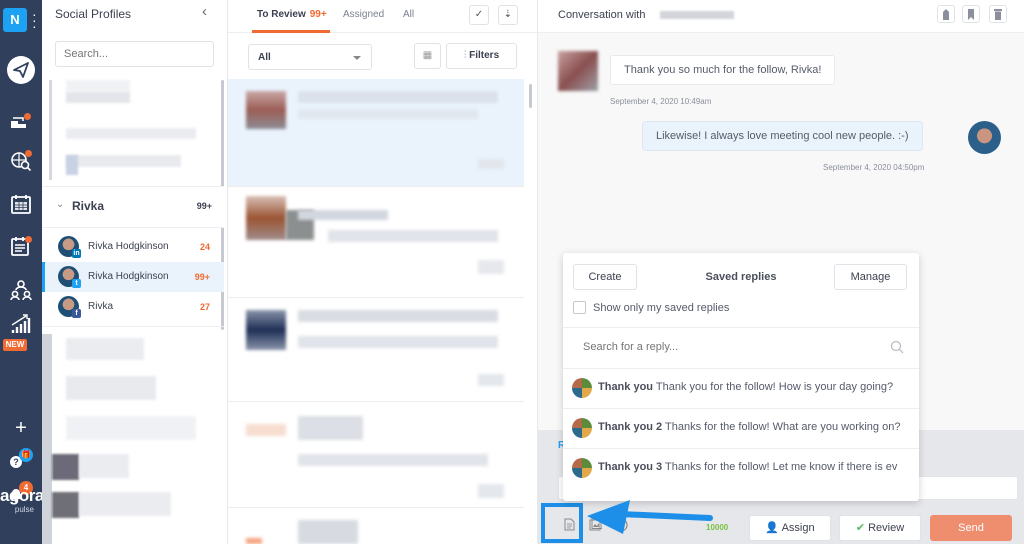 The width and height of the screenshot is (1024, 544). Describe the element at coordinates (772, 528) in the screenshot. I see `user-icon: 👤` at that location.